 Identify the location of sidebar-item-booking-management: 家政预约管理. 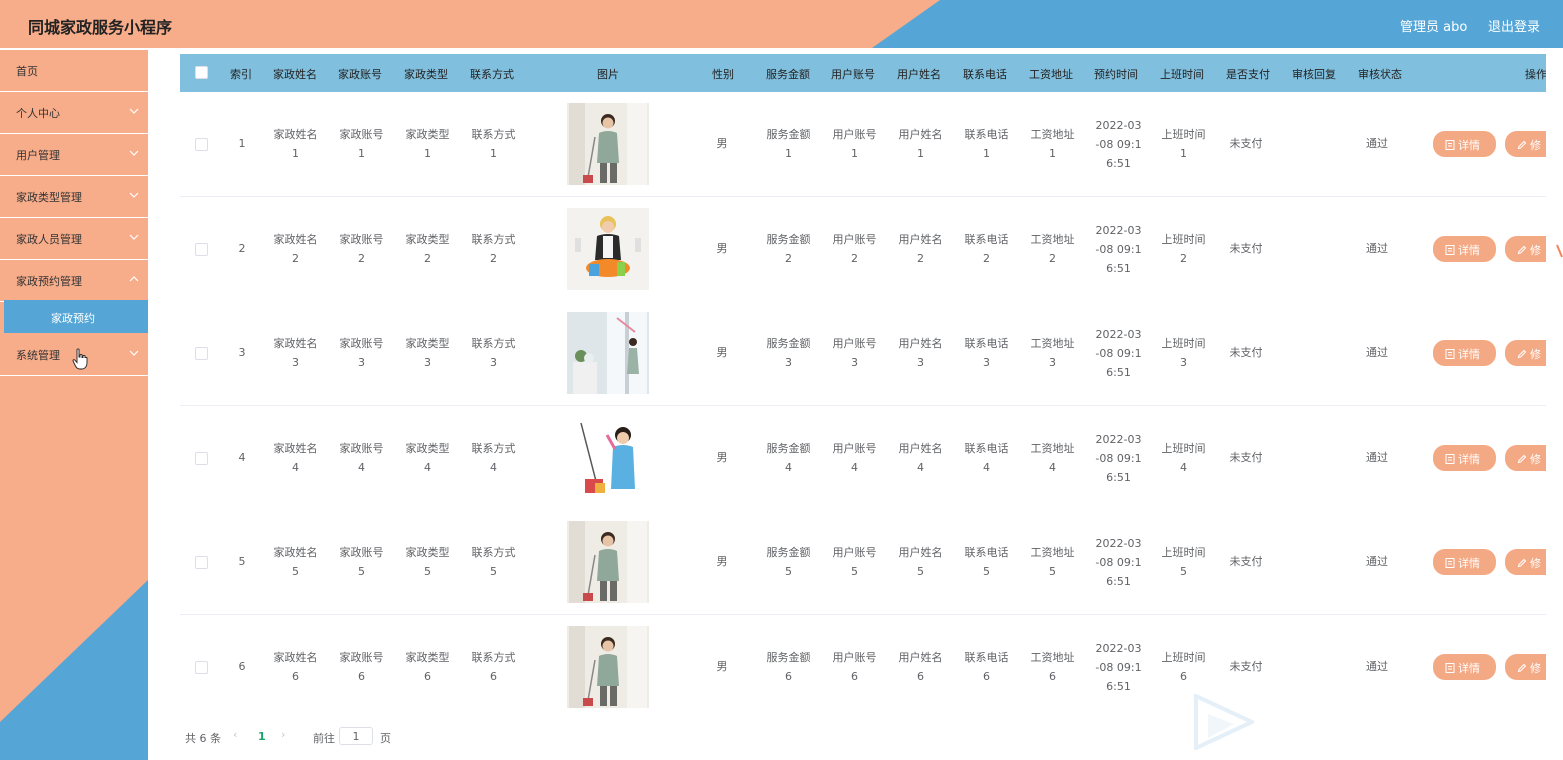
(74, 281).